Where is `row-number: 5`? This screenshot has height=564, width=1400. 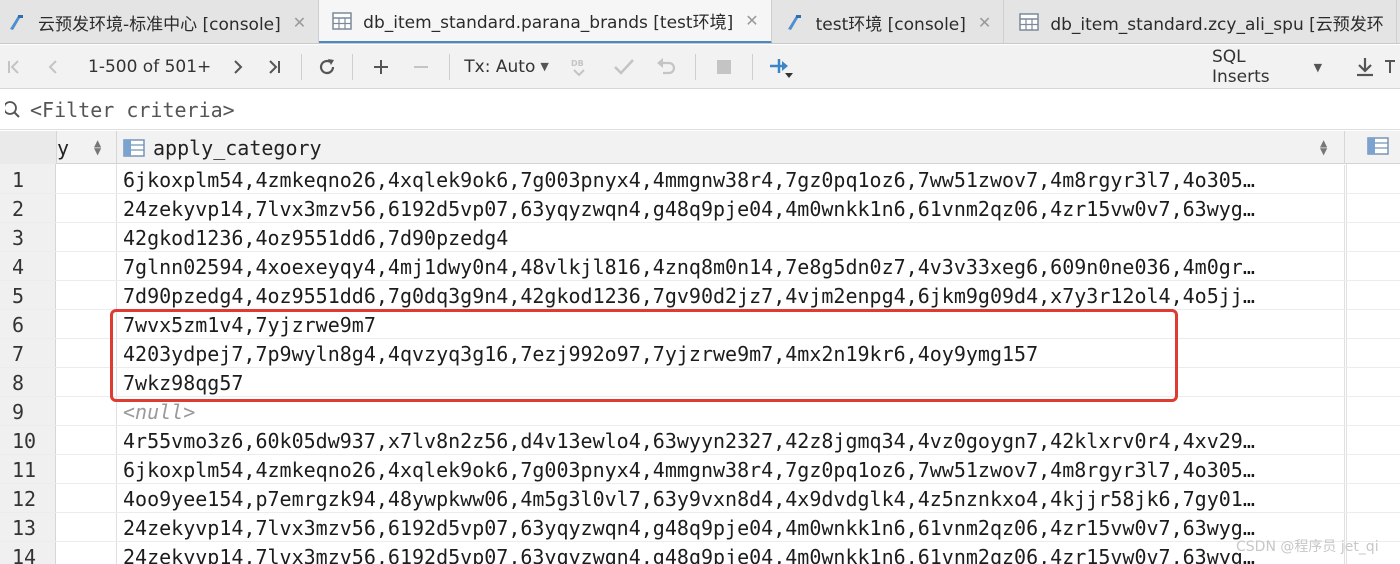
row-number: 5 is located at coordinates (28, 295).